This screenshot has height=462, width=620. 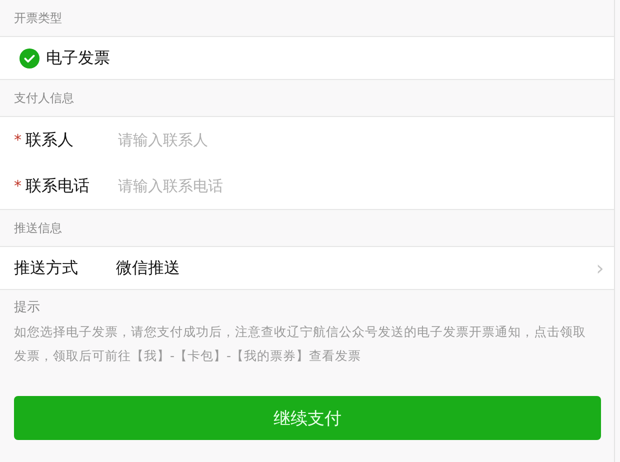 I want to click on section-header: 支付人信息, so click(x=44, y=98).